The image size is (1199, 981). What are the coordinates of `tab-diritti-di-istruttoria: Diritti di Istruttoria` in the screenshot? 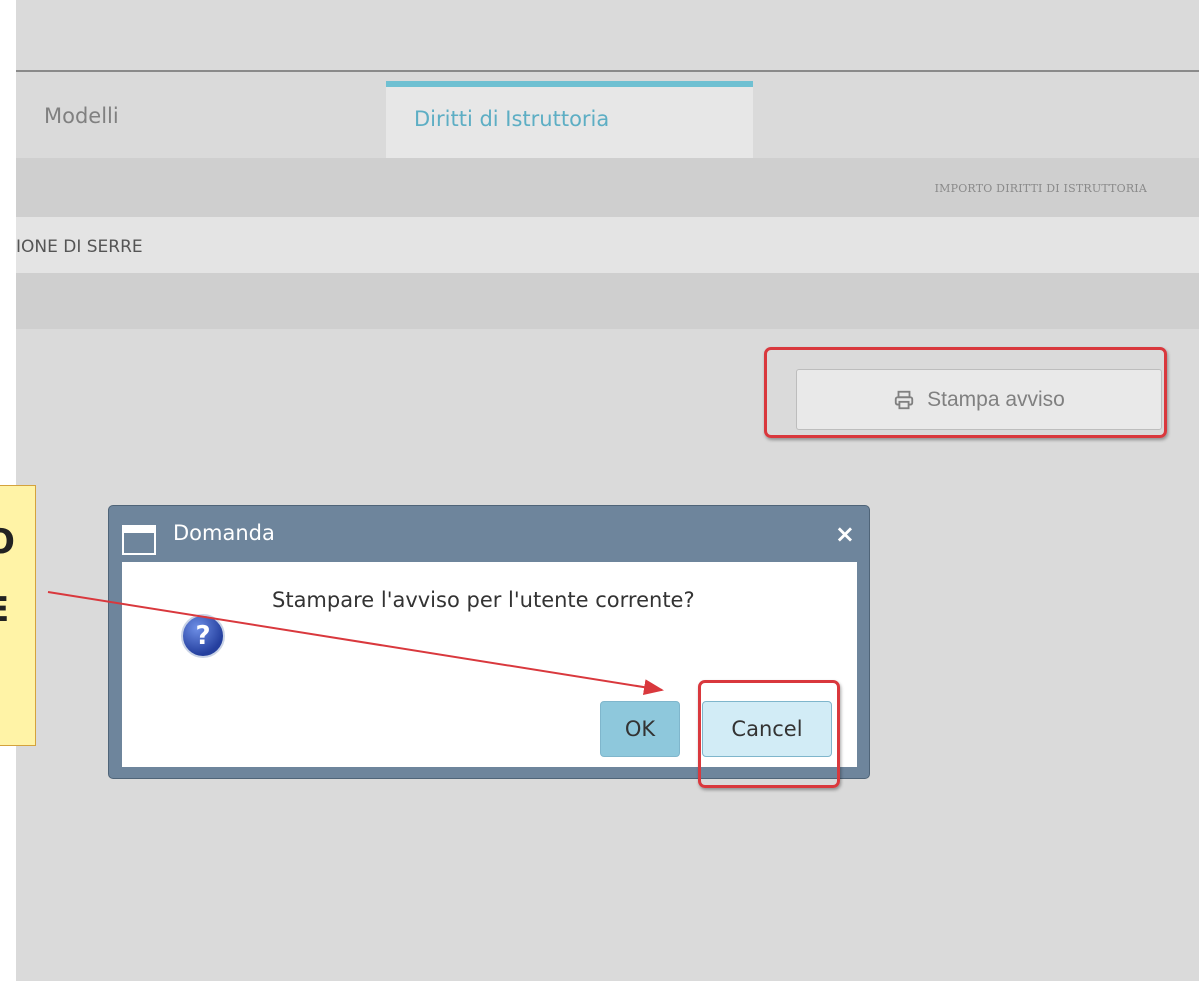 It's located at (569, 119).